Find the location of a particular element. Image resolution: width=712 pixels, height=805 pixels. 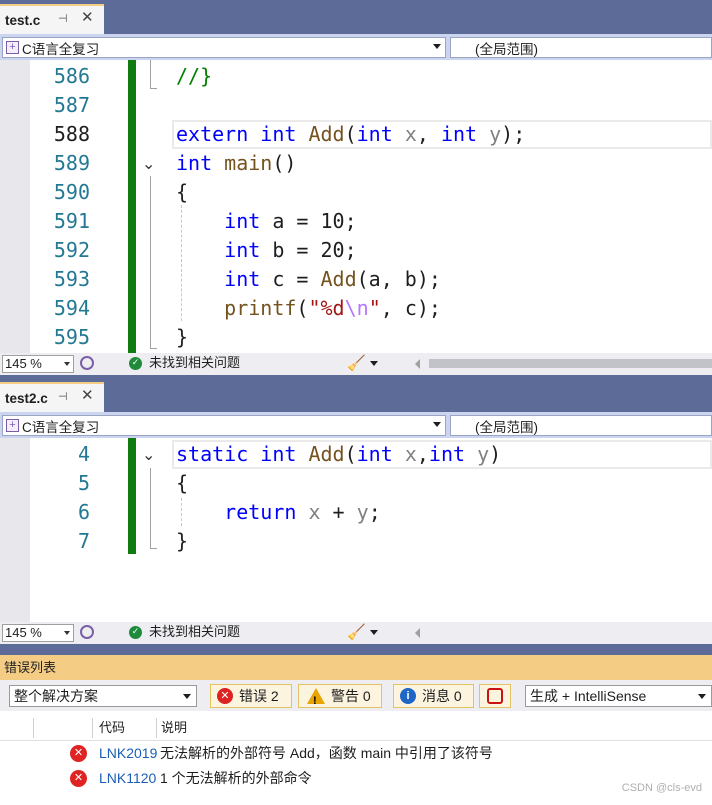

line-number: 6 is located at coordinates (83, 512).